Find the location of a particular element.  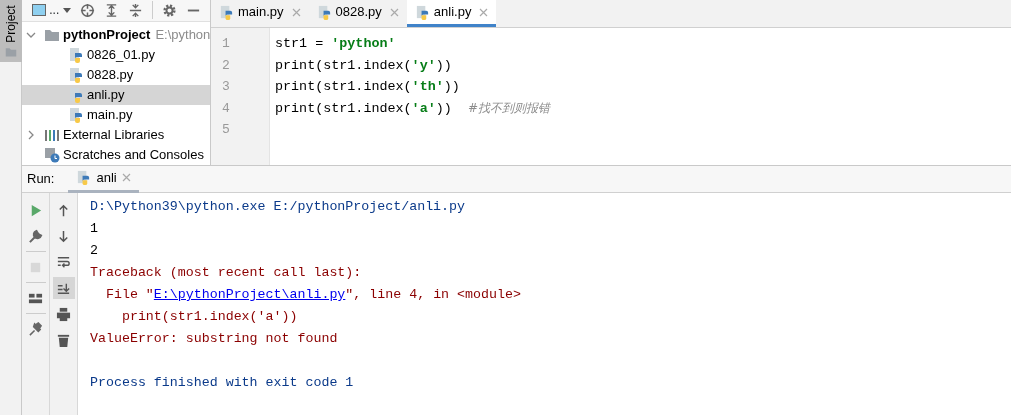

caret-icon is located at coordinates (66, 10).